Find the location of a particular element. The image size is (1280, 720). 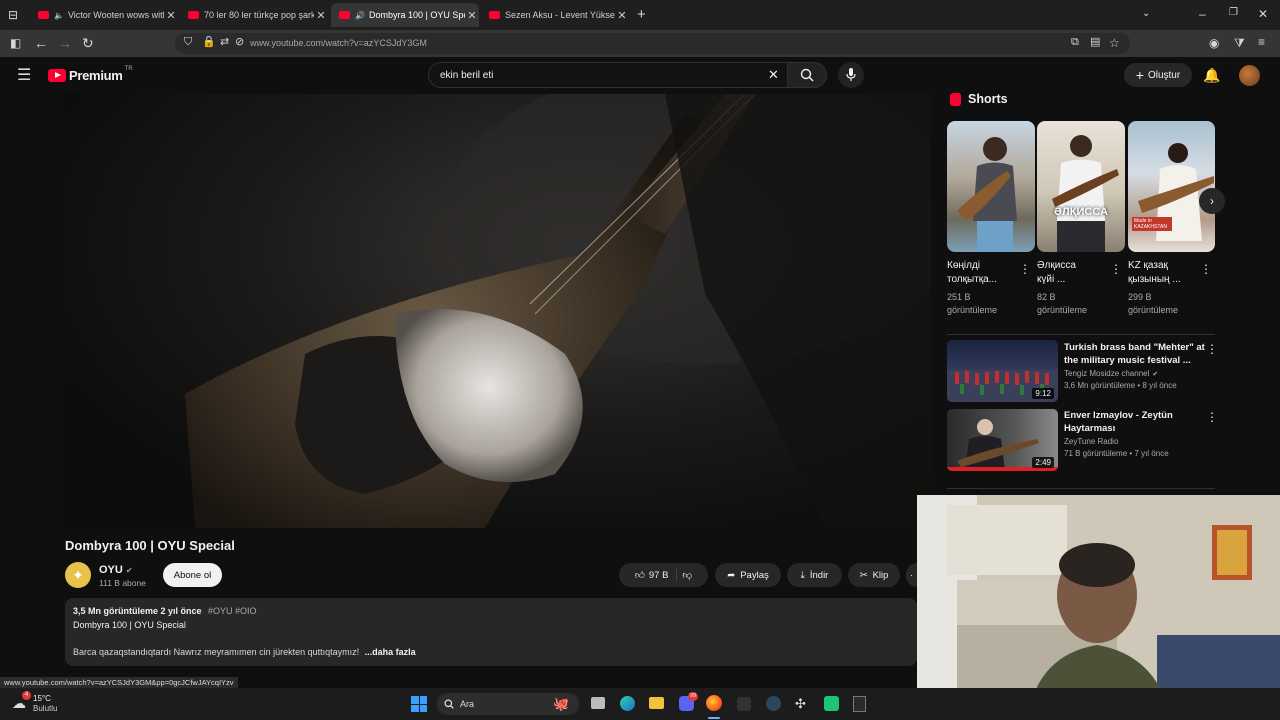

short-thumbnail-2: ӘЛҚИССА is located at coordinates (1081, 186).